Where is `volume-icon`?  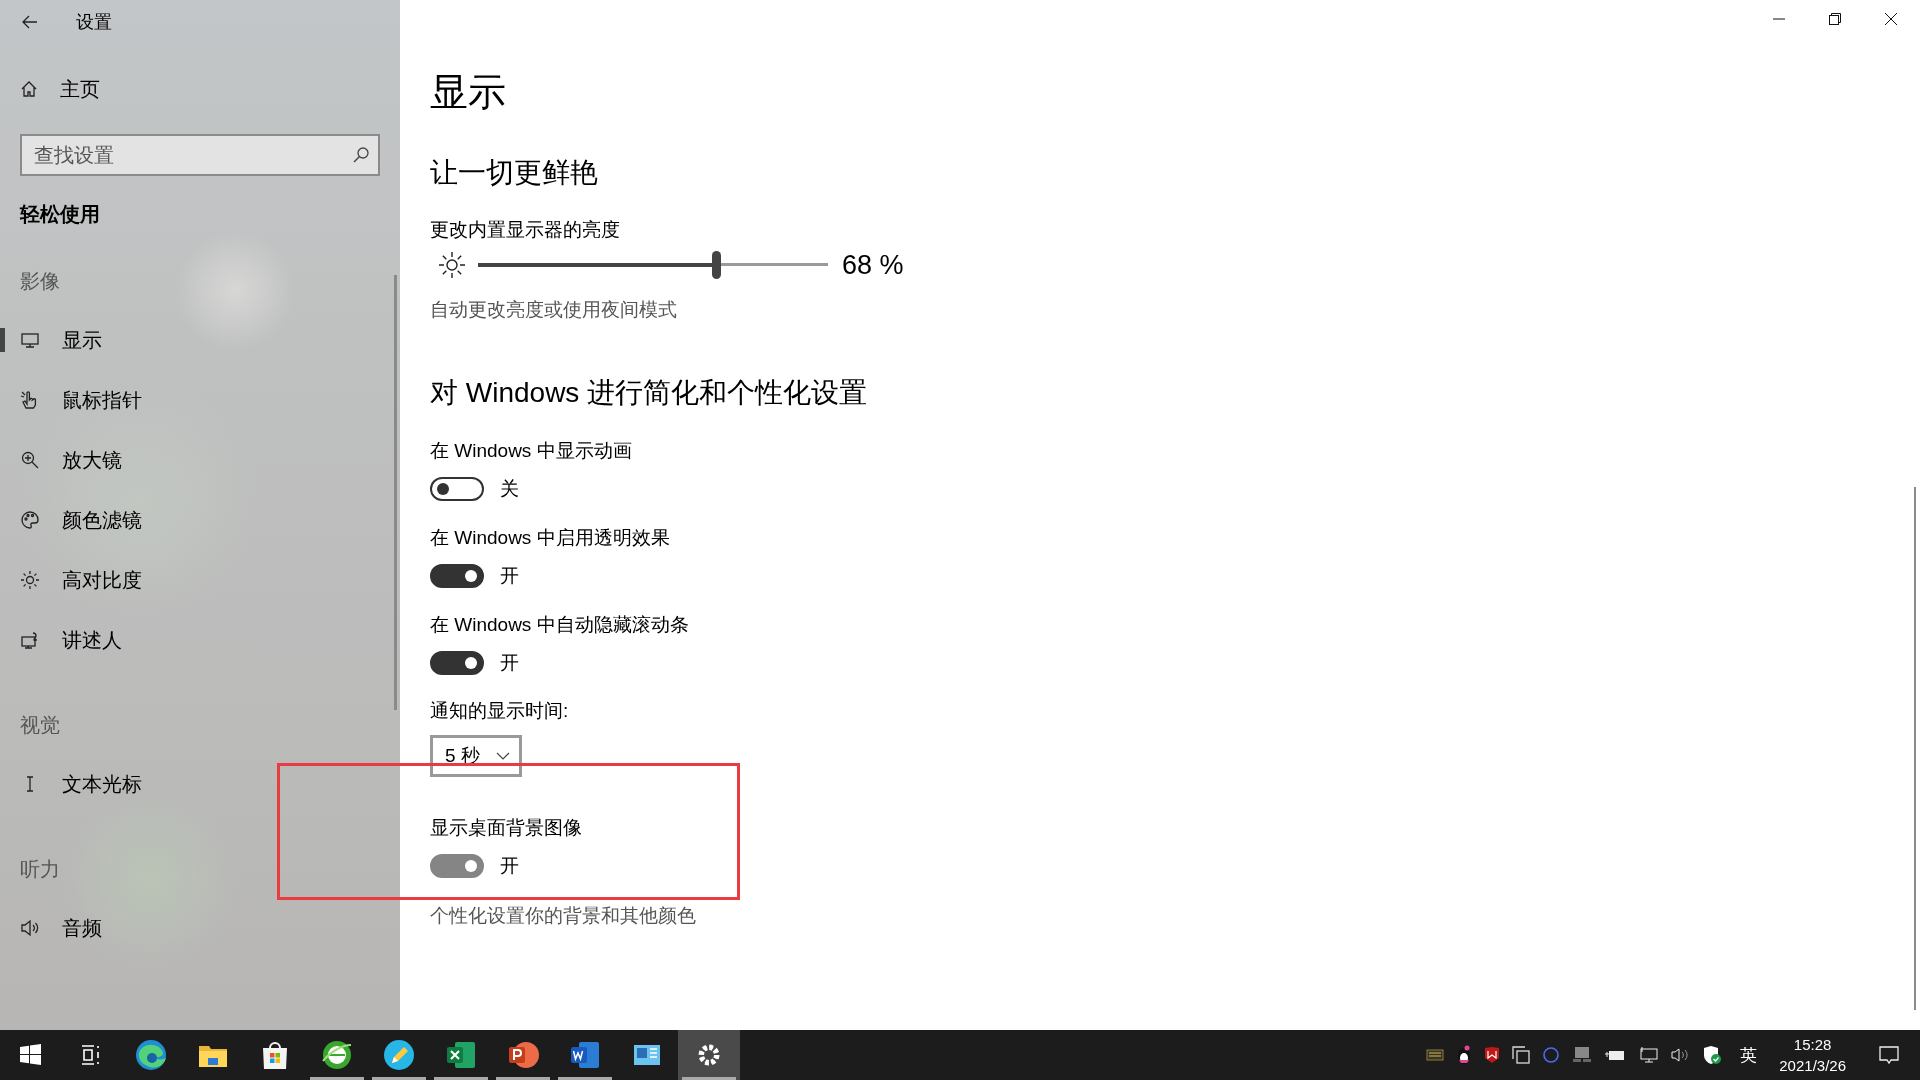
volume-icon is located at coordinates (1680, 1055).